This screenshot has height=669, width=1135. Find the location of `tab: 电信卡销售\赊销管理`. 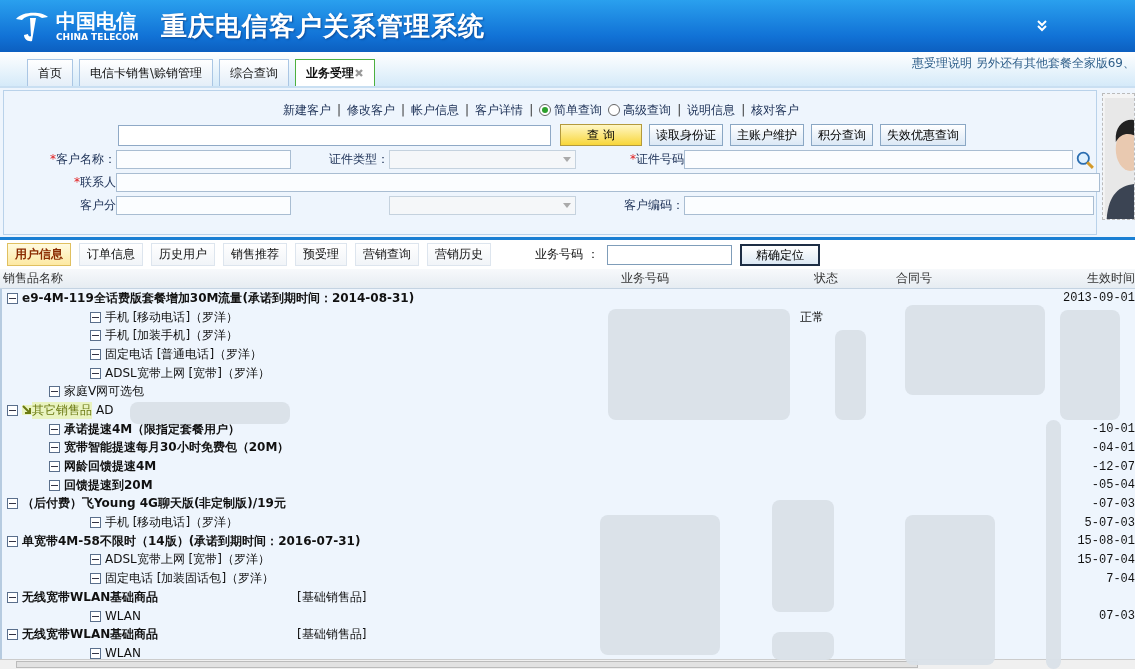

tab: 电信卡销售\赊销管理 is located at coordinates (146, 72).